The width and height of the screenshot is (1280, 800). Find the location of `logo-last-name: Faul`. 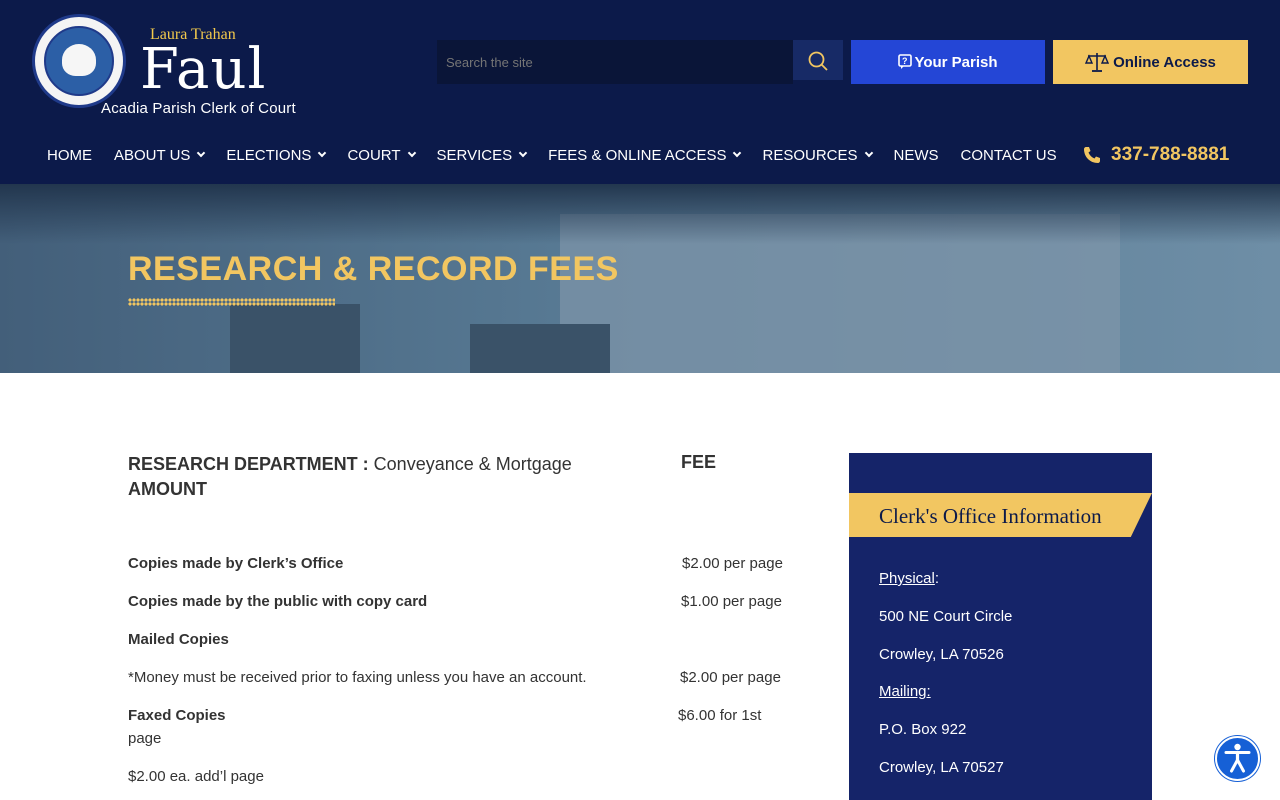

logo-last-name: Faul is located at coordinates (203, 70).